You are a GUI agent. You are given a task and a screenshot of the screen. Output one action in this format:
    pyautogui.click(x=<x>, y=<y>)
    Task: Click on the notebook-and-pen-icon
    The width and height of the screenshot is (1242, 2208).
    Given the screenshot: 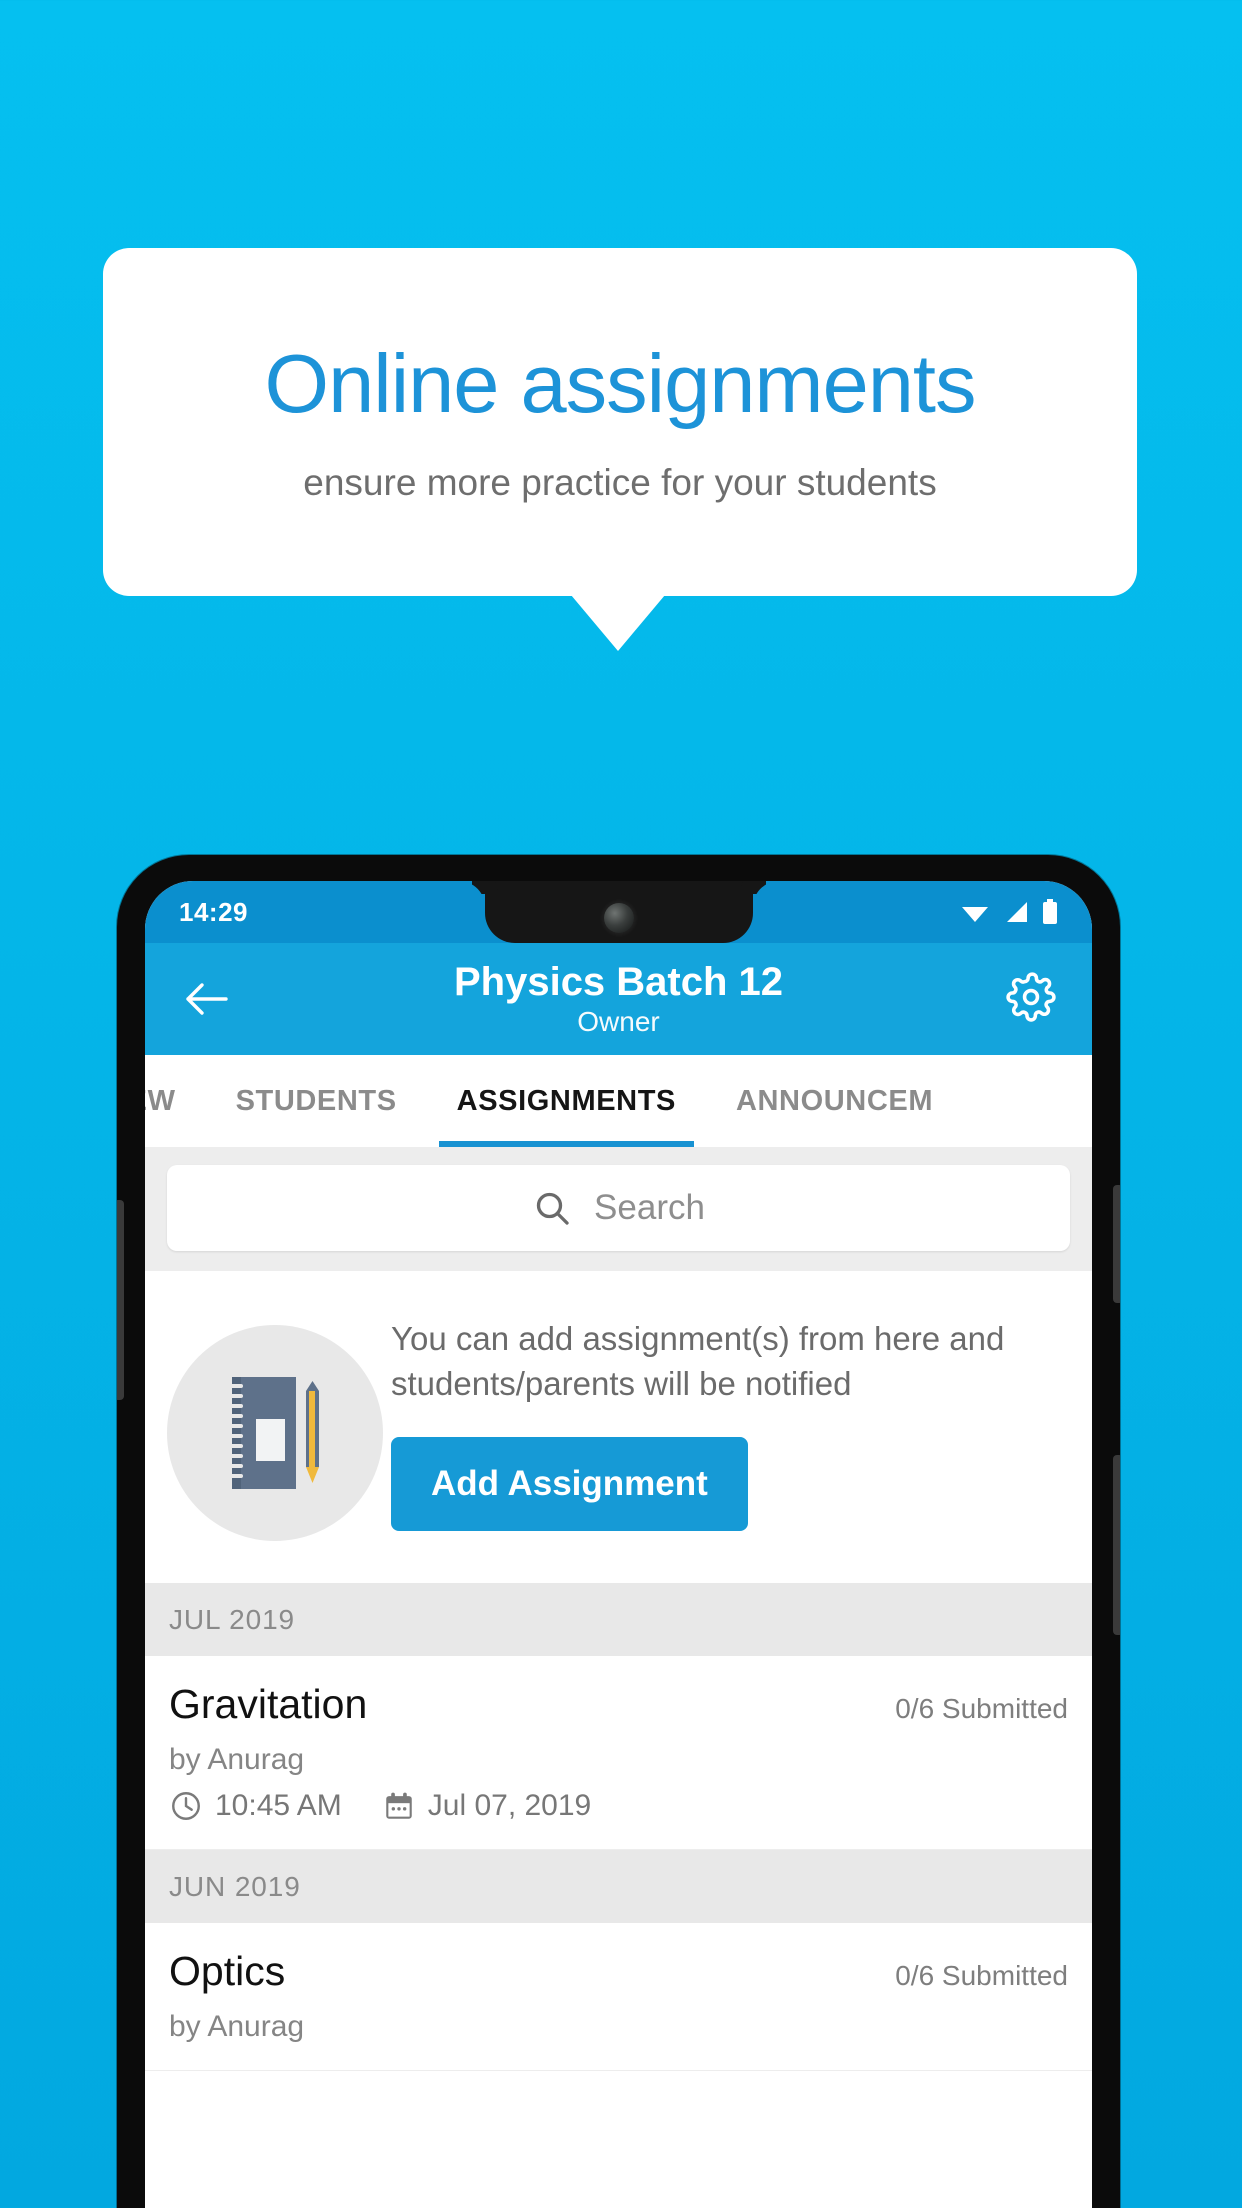 What is the action you would take?
    pyautogui.click(x=275, y=1433)
    